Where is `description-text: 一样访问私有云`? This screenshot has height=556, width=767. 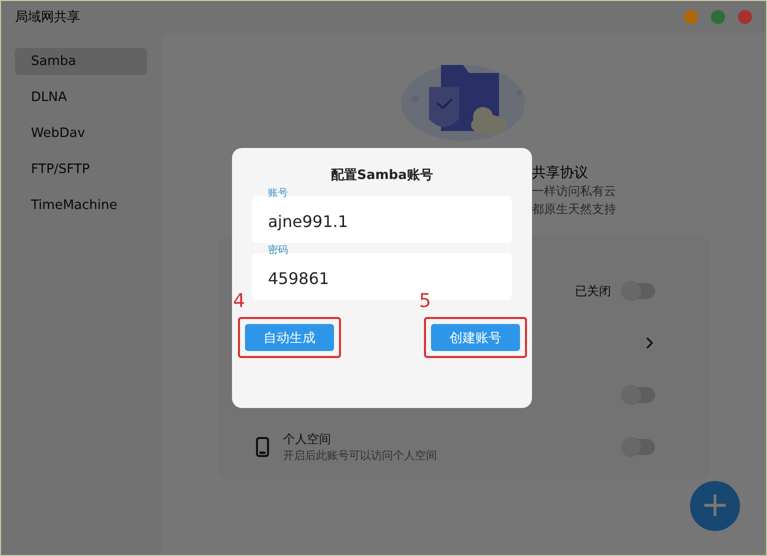 description-text: 一样访问私有云 is located at coordinates (574, 191).